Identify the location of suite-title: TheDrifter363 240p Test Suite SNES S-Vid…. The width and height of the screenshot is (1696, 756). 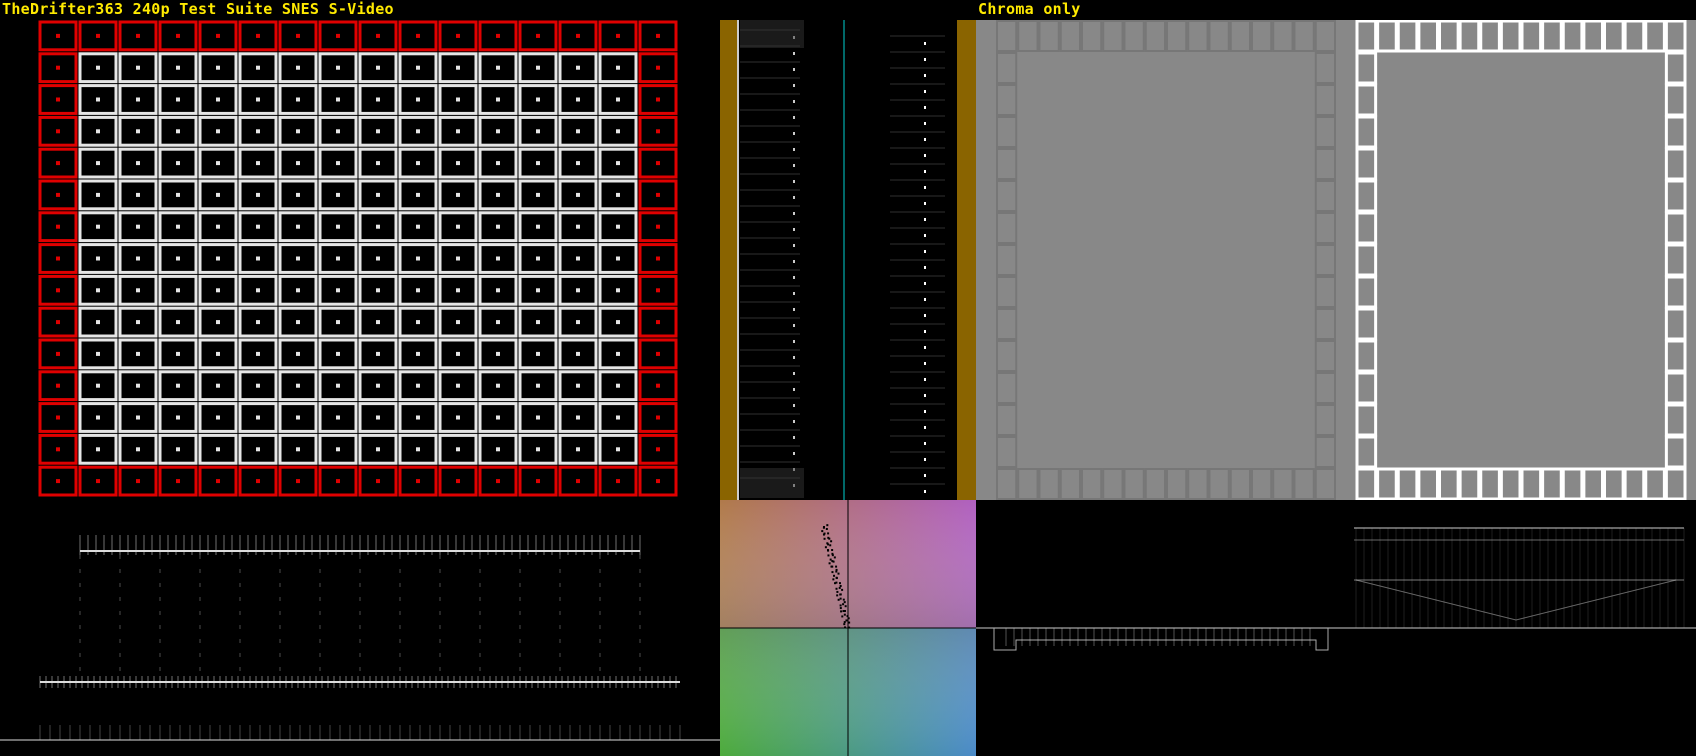
(198, 9).